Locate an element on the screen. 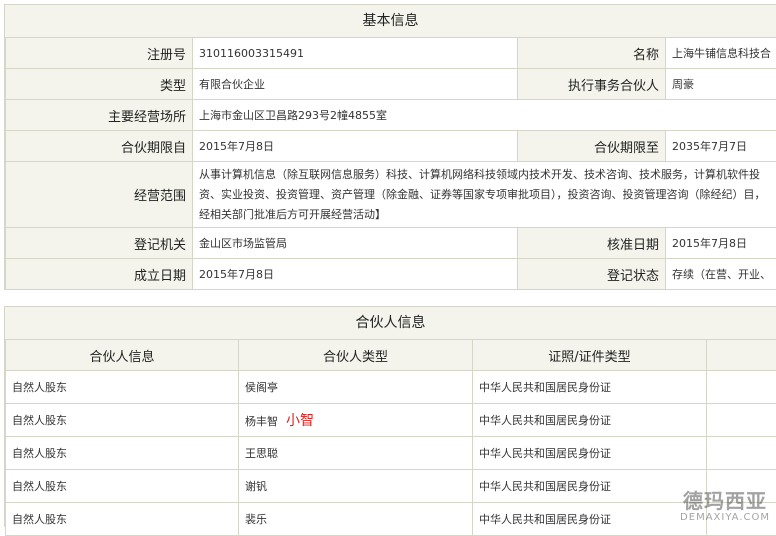 The width and height of the screenshot is (776, 536). row-term: 合伙期限自 2015年7月8日 合伙期限至 2035年7月7日 is located at coordinates (391, 146).